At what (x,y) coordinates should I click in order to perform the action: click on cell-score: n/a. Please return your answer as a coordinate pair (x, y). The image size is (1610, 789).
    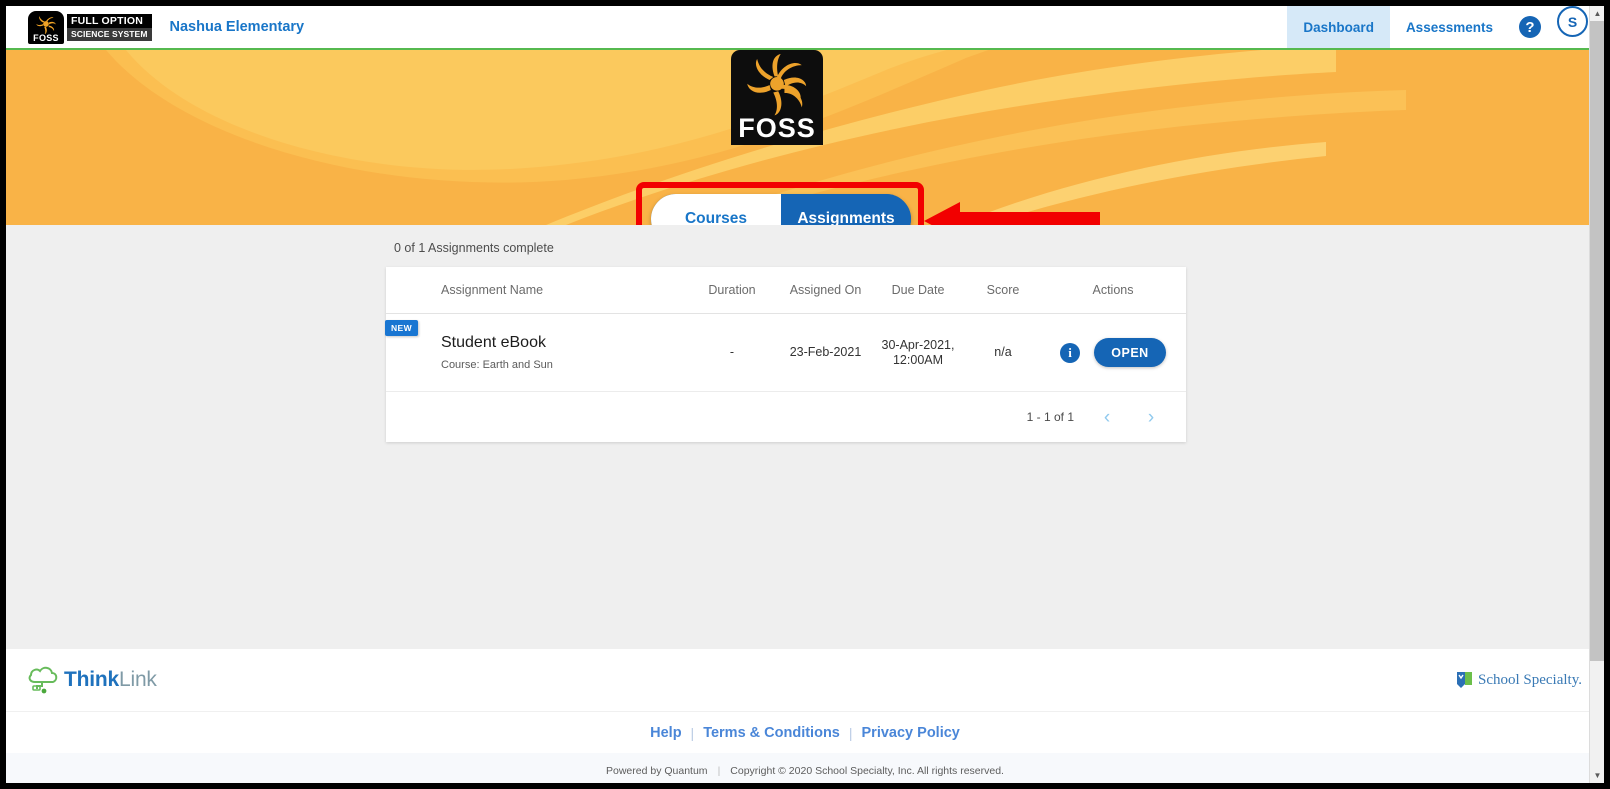
    Looking at the image, I should click on (1003, 352).